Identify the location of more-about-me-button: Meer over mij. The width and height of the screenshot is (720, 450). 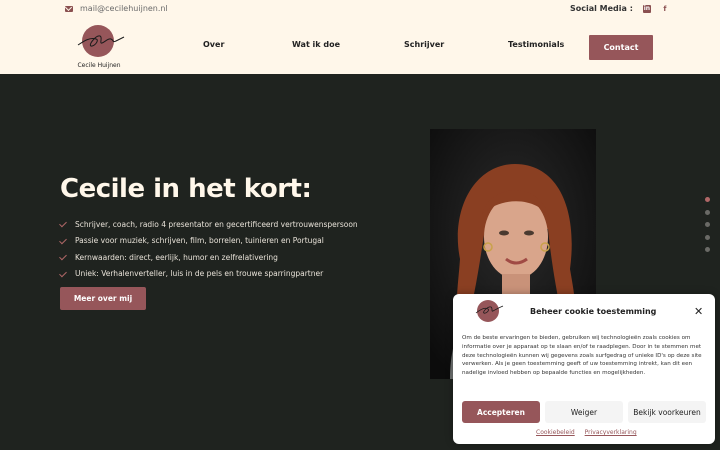
(103, 298).